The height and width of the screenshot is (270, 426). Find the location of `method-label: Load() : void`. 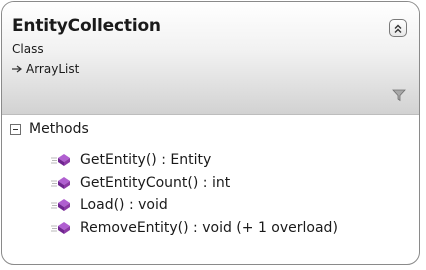

method-label: Load() : void is located at coordinates (124, 205).